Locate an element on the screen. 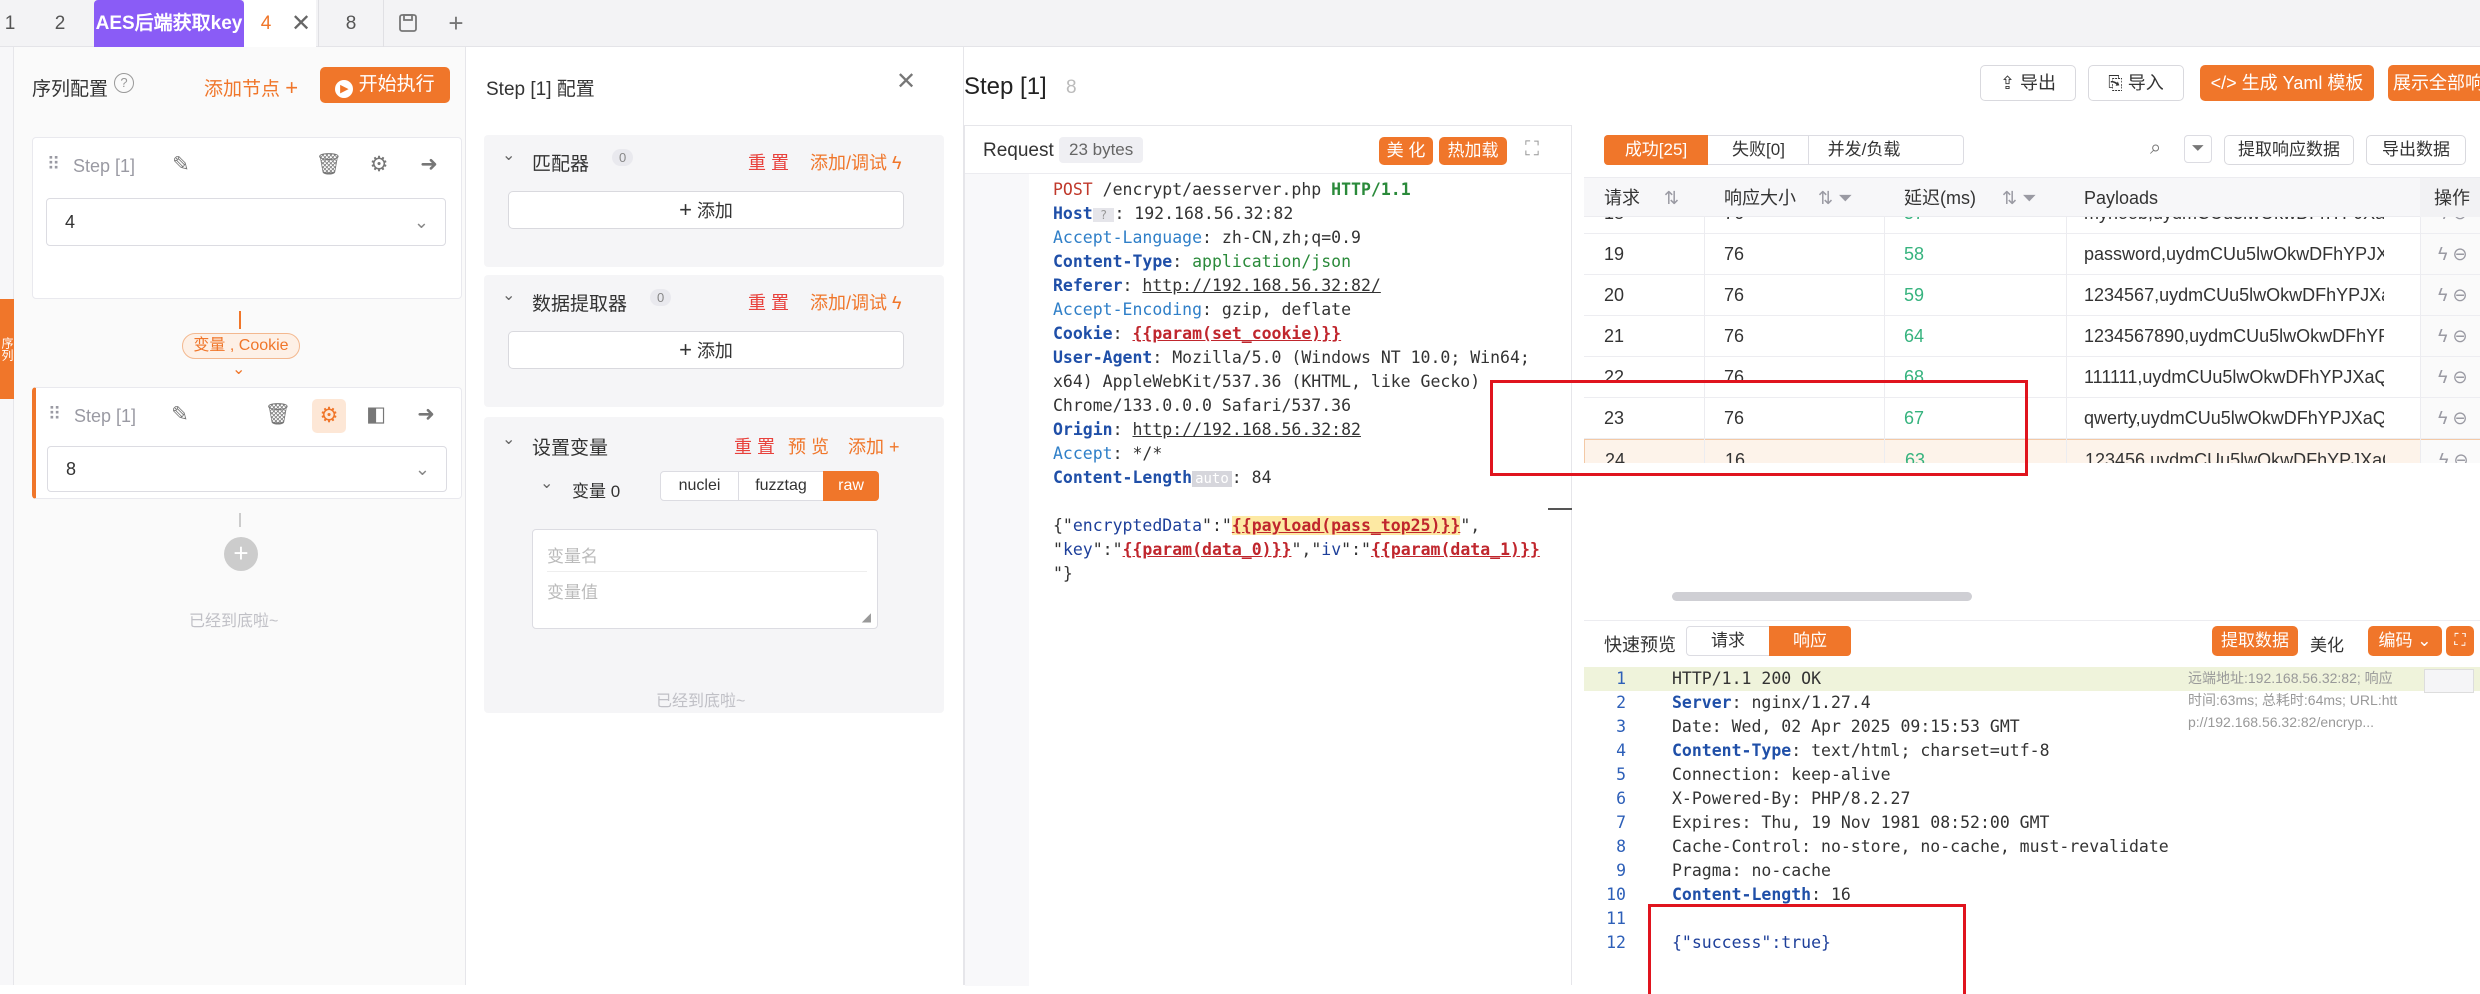 This screenshot has width=2480, height=994. variable-name-input: 变量名 is located at coordinates (707, 557).